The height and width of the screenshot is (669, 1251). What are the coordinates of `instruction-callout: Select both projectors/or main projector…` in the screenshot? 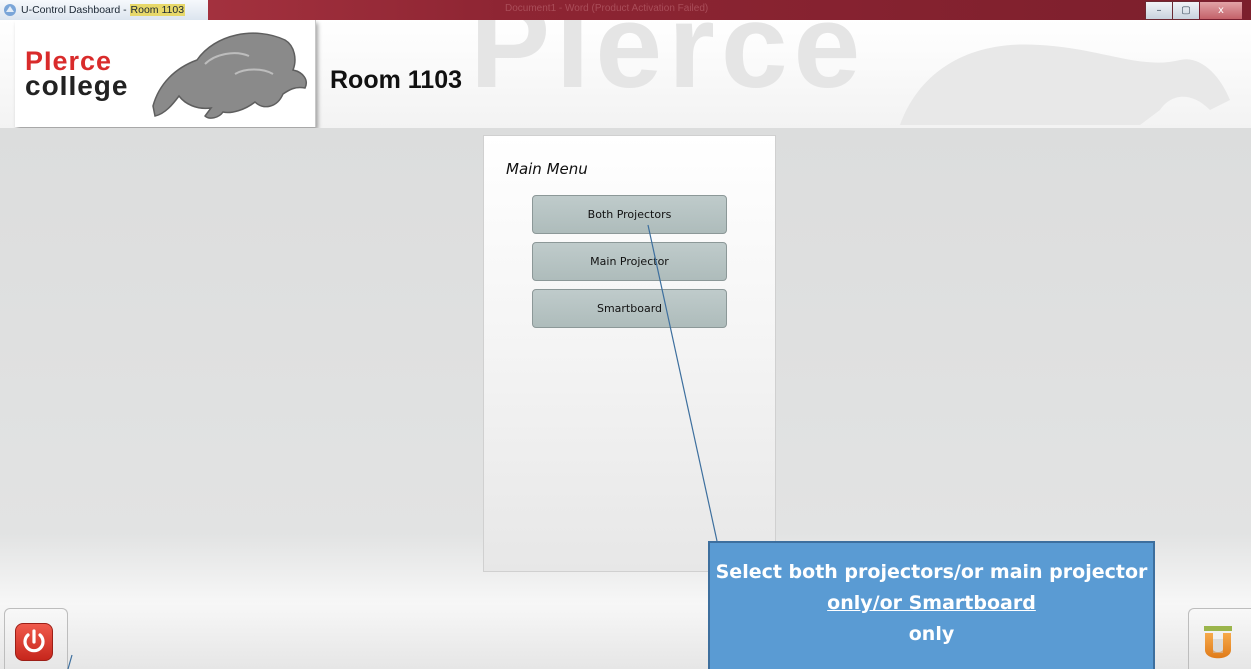 It's located at (931, 605).